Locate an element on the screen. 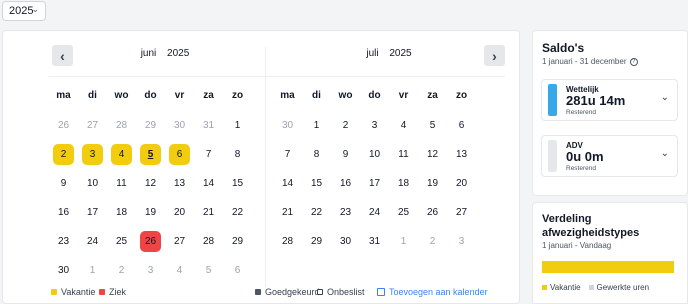  day-number: 18 is located at coordinates (121, 212).